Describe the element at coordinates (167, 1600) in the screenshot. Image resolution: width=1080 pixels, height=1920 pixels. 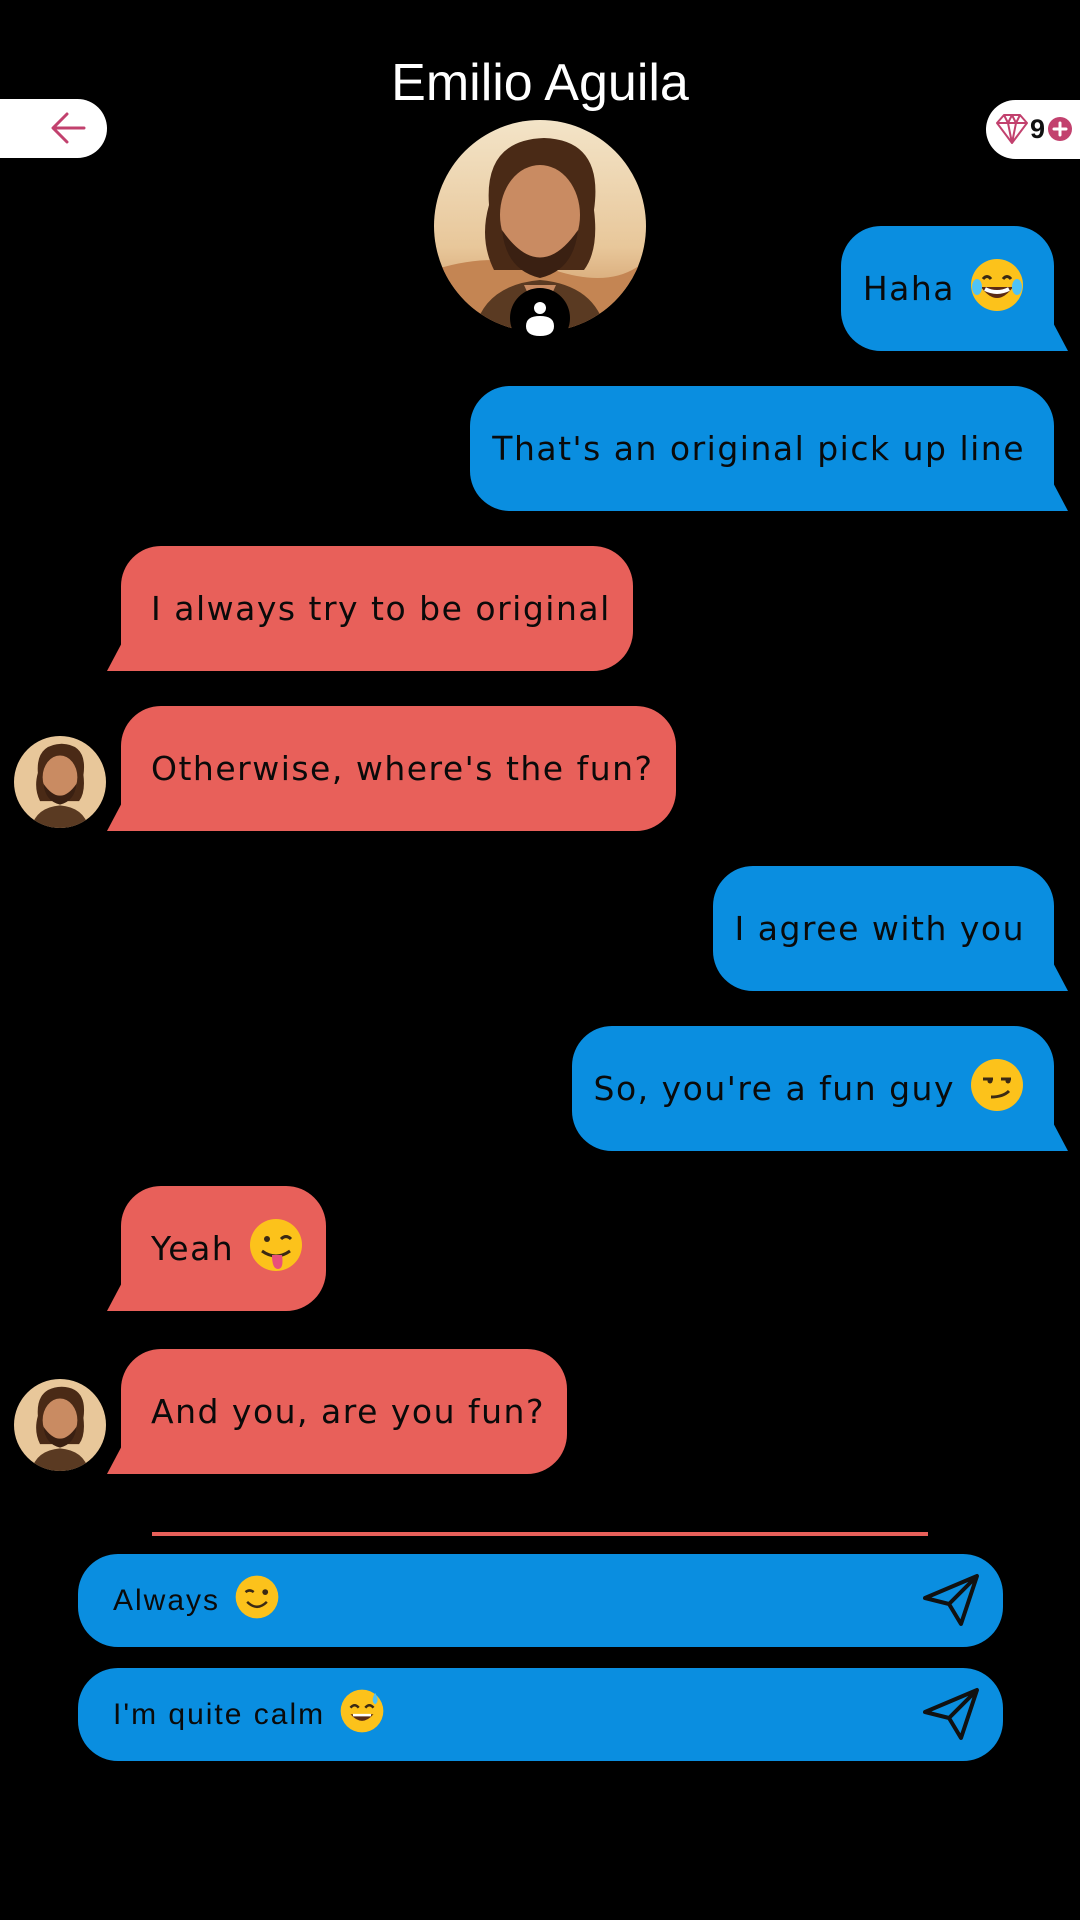
I see `reply-text: Always` at that location.